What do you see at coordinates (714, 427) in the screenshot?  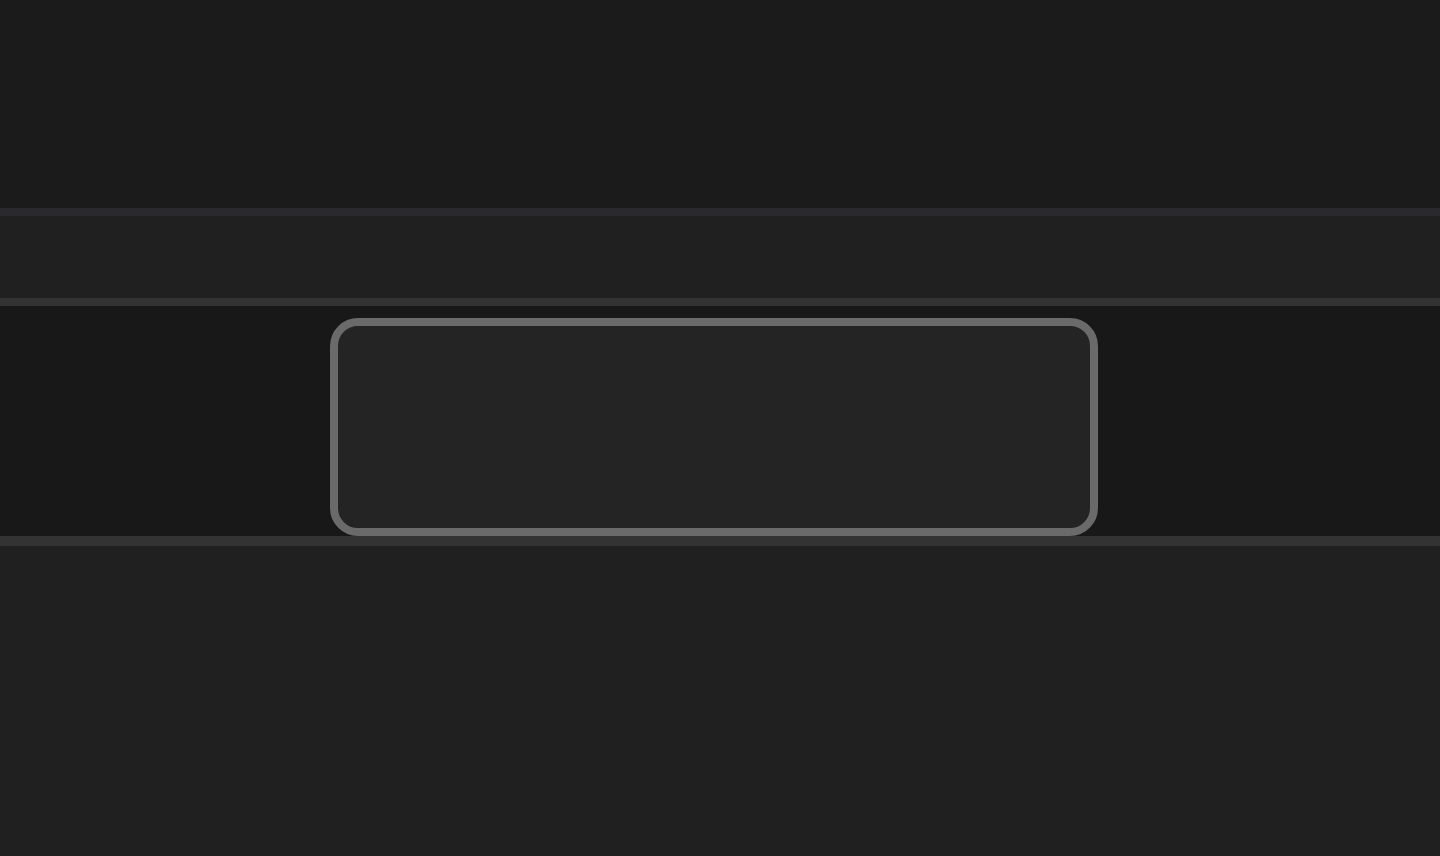 I see `input-field` at bounding box center [714, 427].